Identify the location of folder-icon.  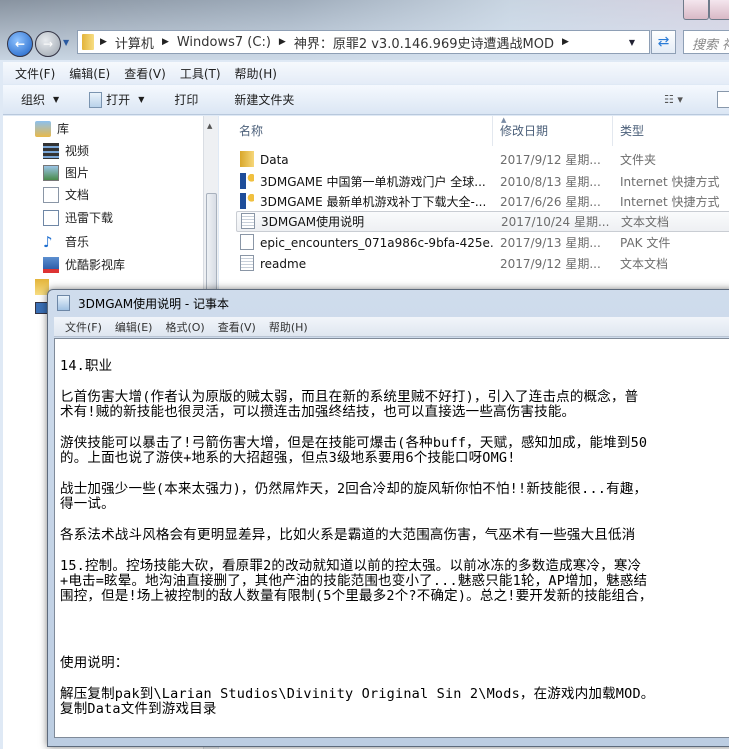
(88, 42).